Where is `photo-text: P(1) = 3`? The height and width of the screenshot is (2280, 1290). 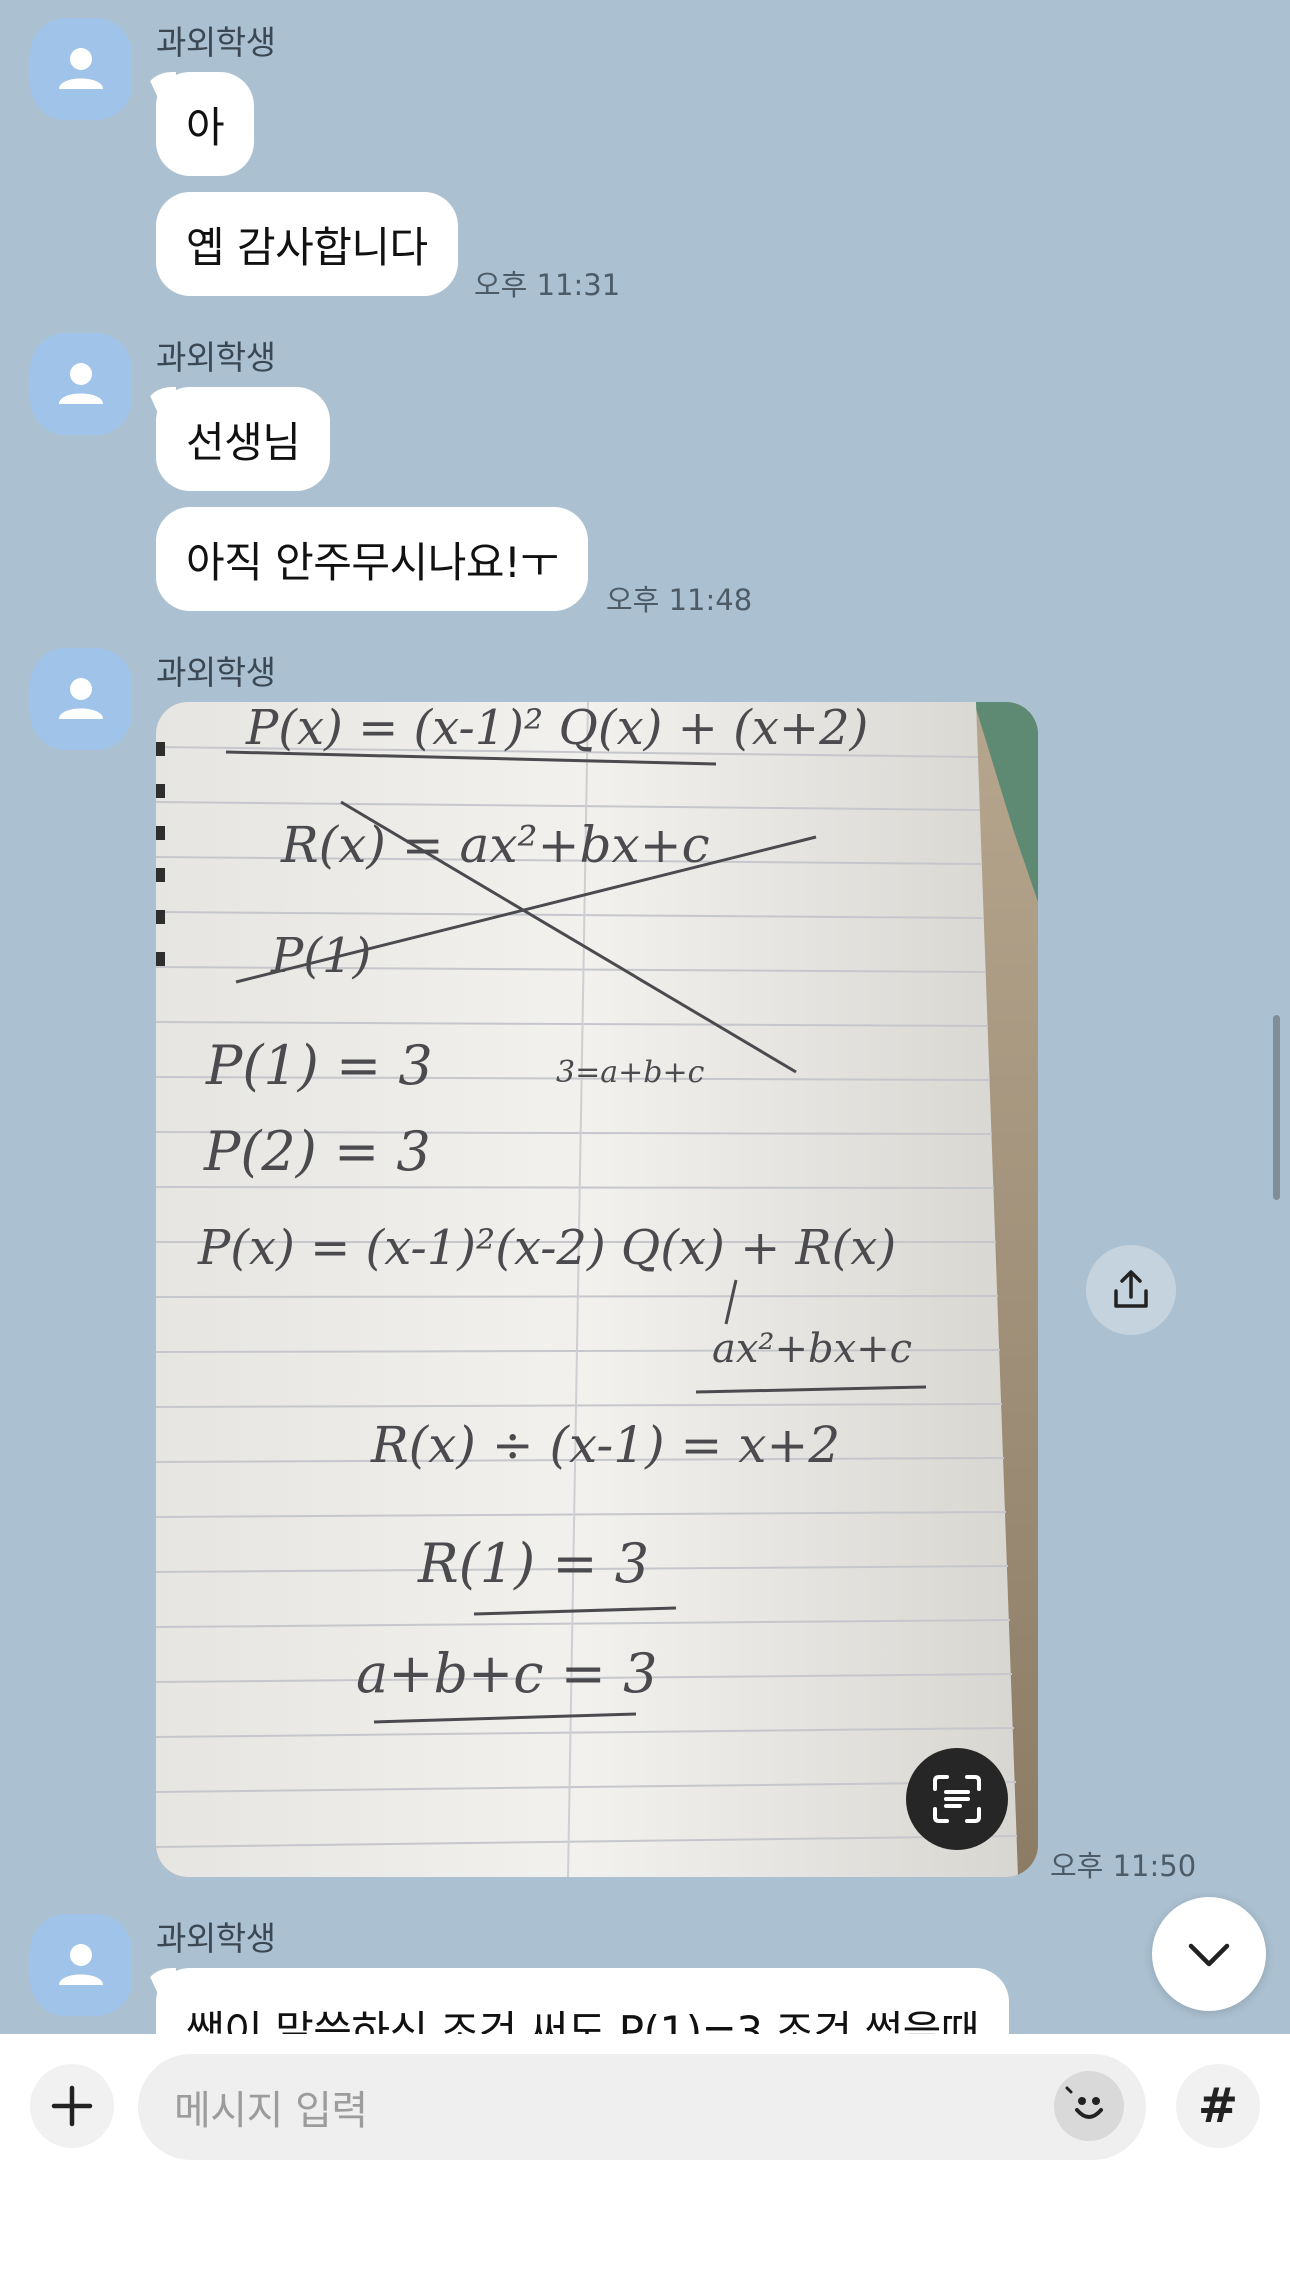 photo-text: P(1) = 3 is located at coordinates (319, 1065).